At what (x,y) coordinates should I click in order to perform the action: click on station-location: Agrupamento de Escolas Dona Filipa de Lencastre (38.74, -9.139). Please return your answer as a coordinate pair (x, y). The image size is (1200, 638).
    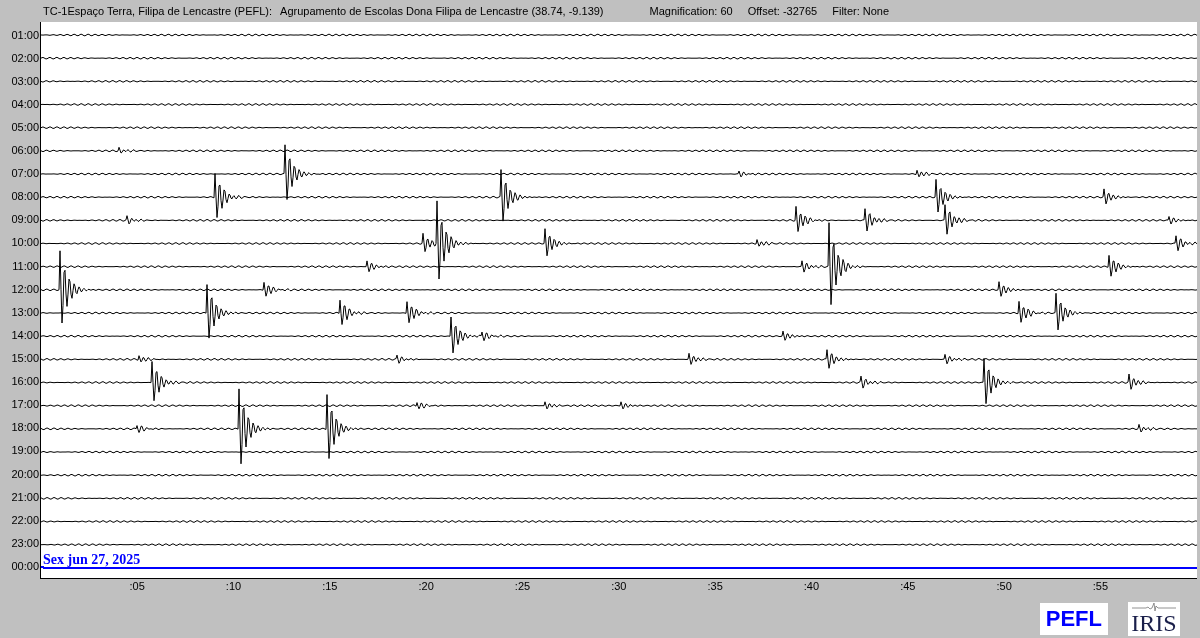
    Looking at the image, I should click on (442, 11).